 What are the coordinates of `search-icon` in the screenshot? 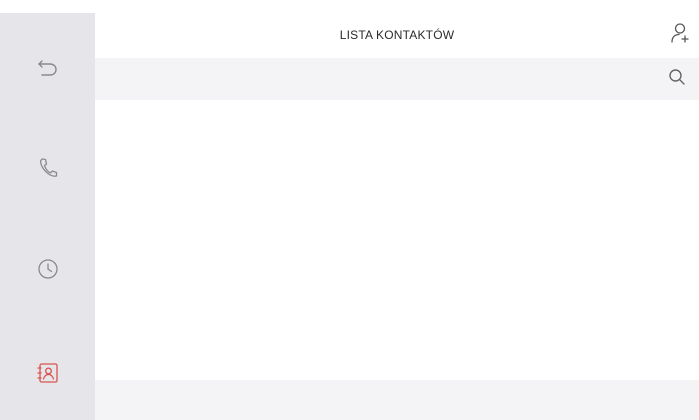 It's located at (677, 79).